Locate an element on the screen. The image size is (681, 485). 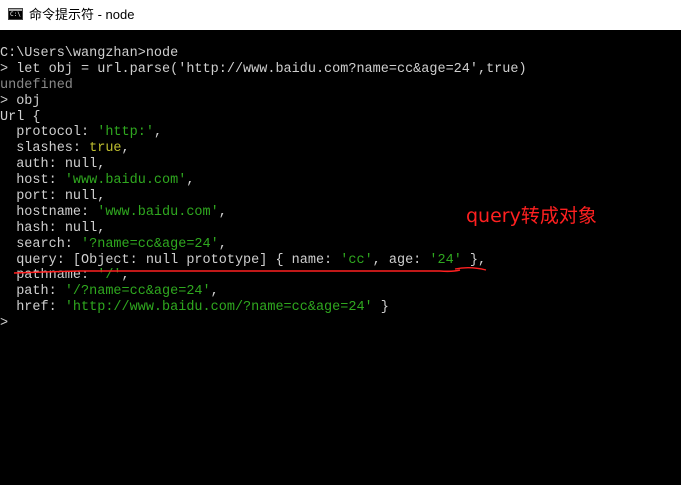
console-text: } is located at coordinates (380, 308).